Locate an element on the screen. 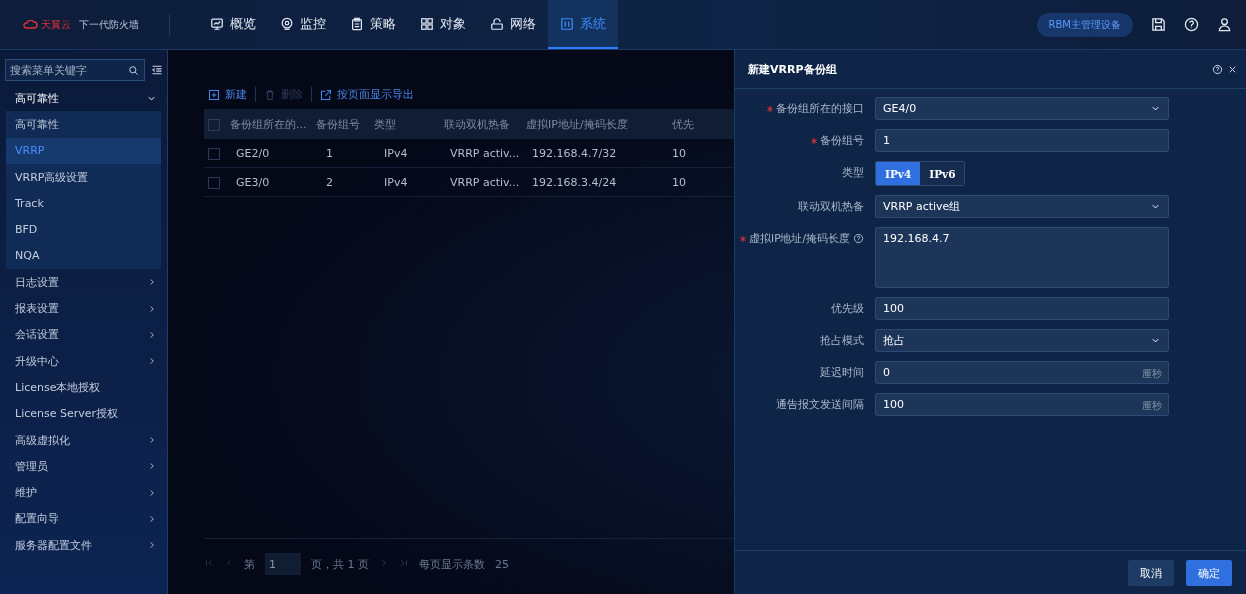 Image resolution: width=1246 pixels, height=594 pixels. add-icon is located at coordinates (214, 94).